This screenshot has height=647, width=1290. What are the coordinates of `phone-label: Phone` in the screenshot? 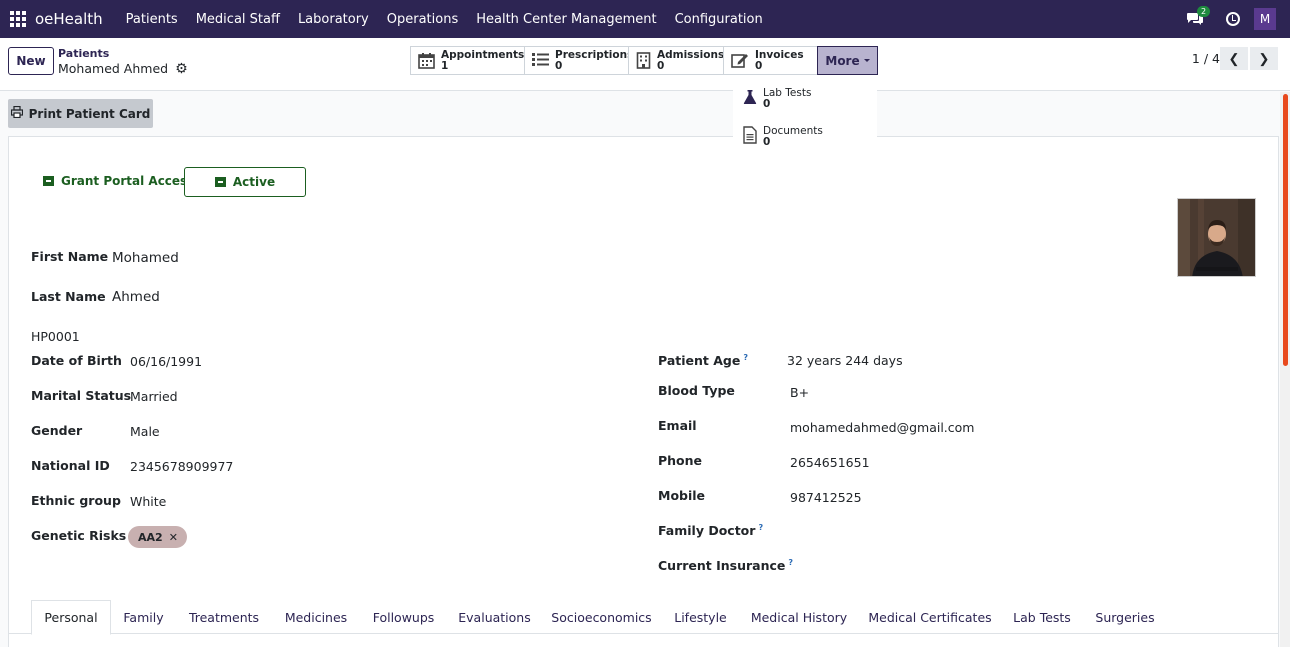 It's located at (680, 460).